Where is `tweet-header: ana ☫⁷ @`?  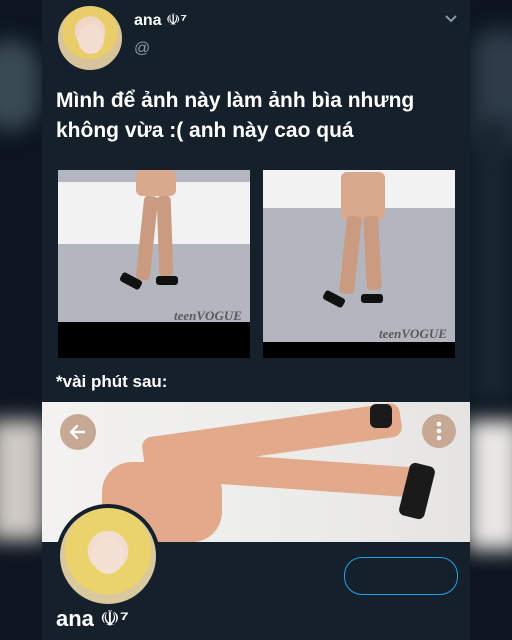 tweet-header: ana ☫⁷ @ is located at coordinates (256, 37).